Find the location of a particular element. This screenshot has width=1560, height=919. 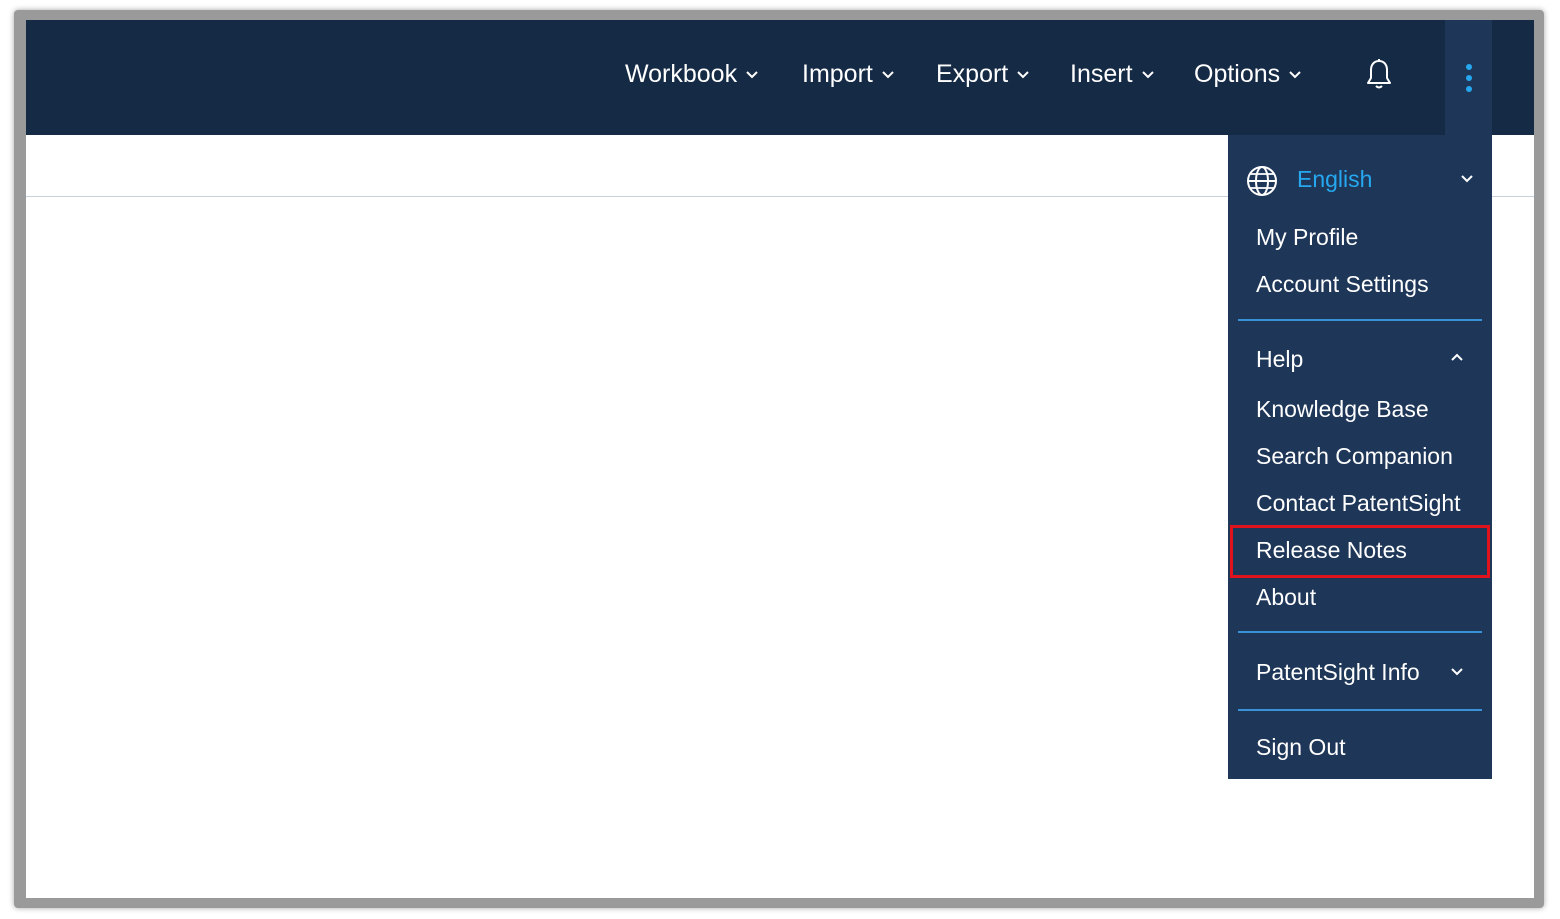

menu-item-label: Sign Out is located at coordinates (1301, 747).